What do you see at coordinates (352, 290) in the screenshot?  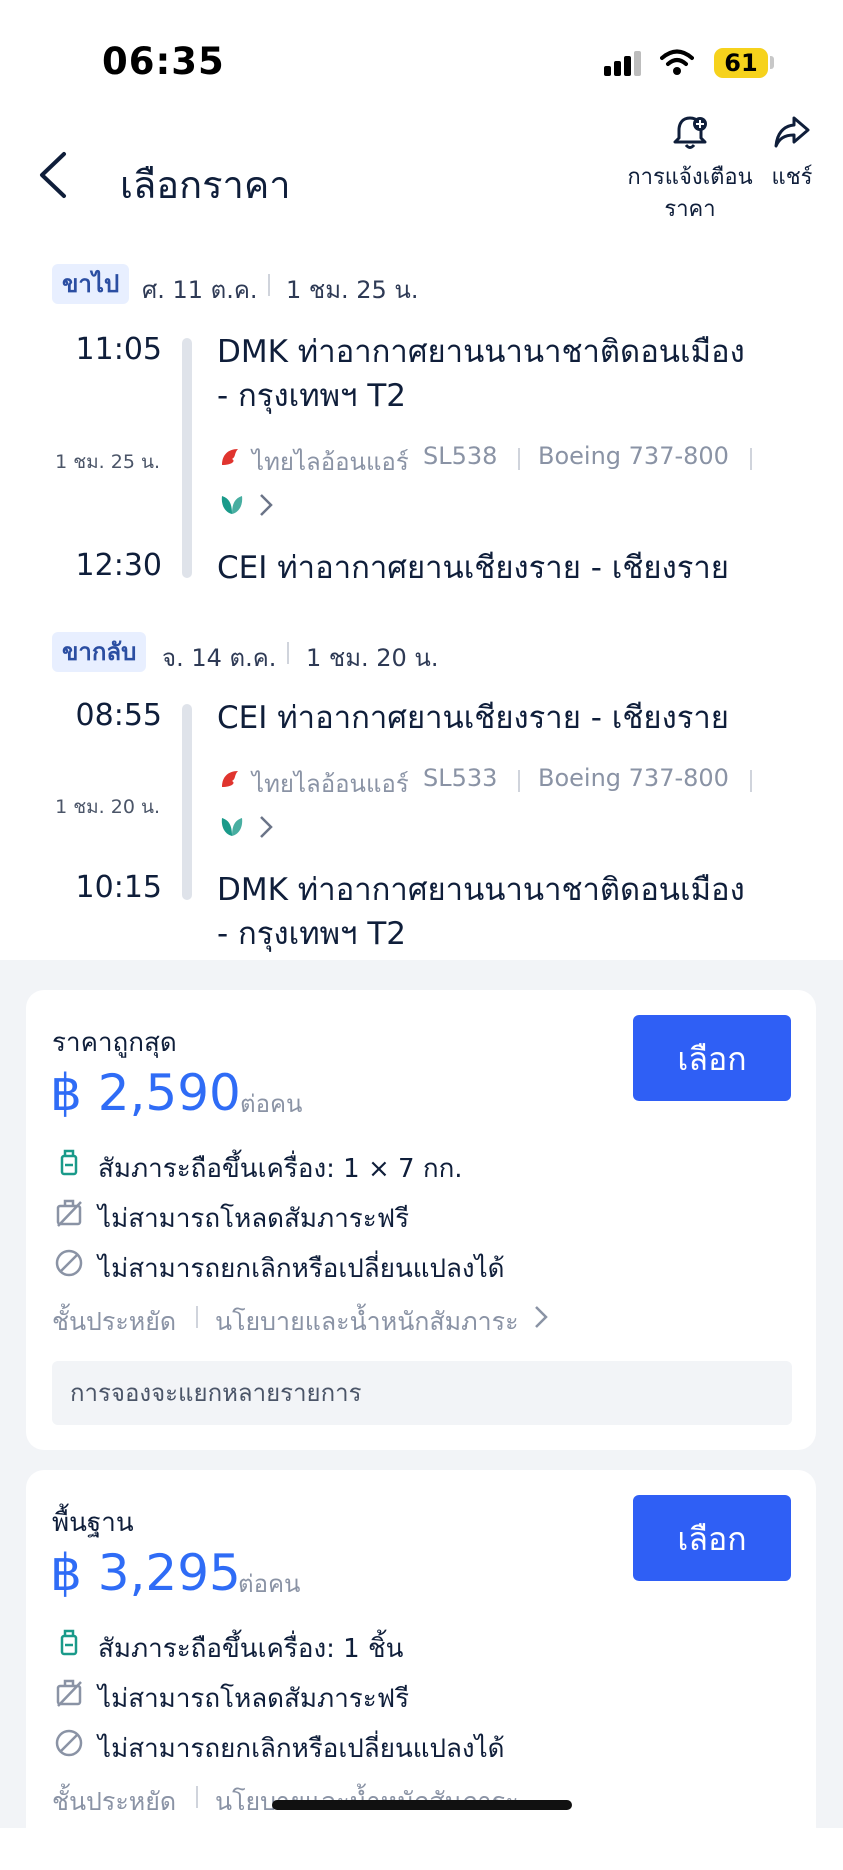 I see `outbound-duration: 1 ชม. 25 น.` at bounding box center [352, 290].